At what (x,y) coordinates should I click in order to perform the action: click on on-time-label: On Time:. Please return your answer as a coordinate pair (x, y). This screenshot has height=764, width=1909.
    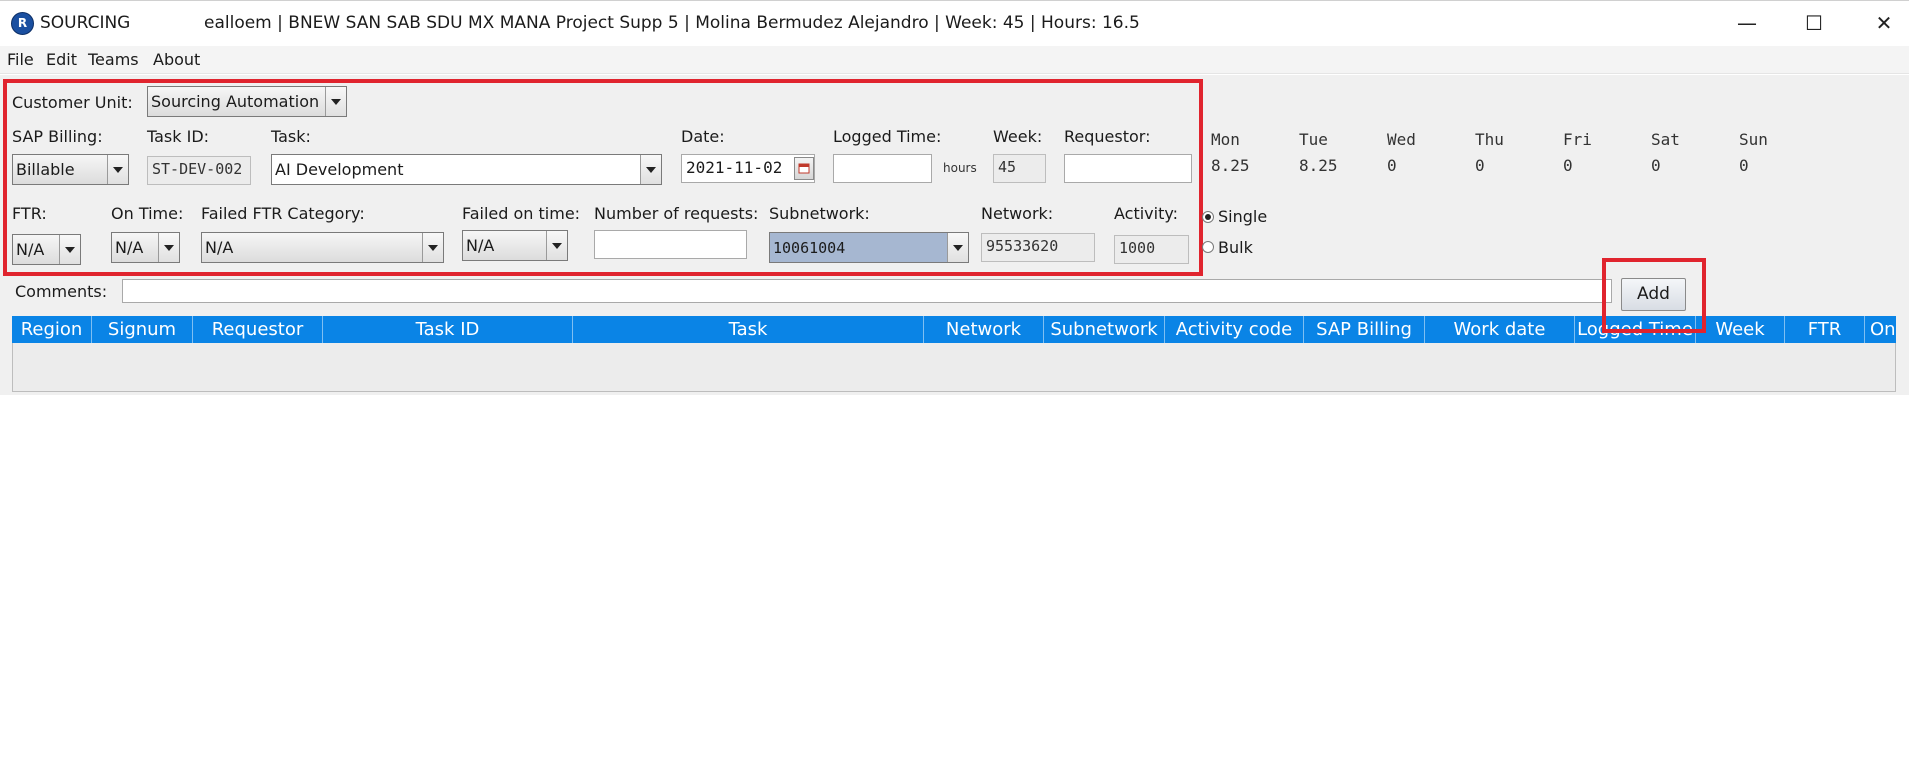
    Looking at the image, I should click on (147, 213).